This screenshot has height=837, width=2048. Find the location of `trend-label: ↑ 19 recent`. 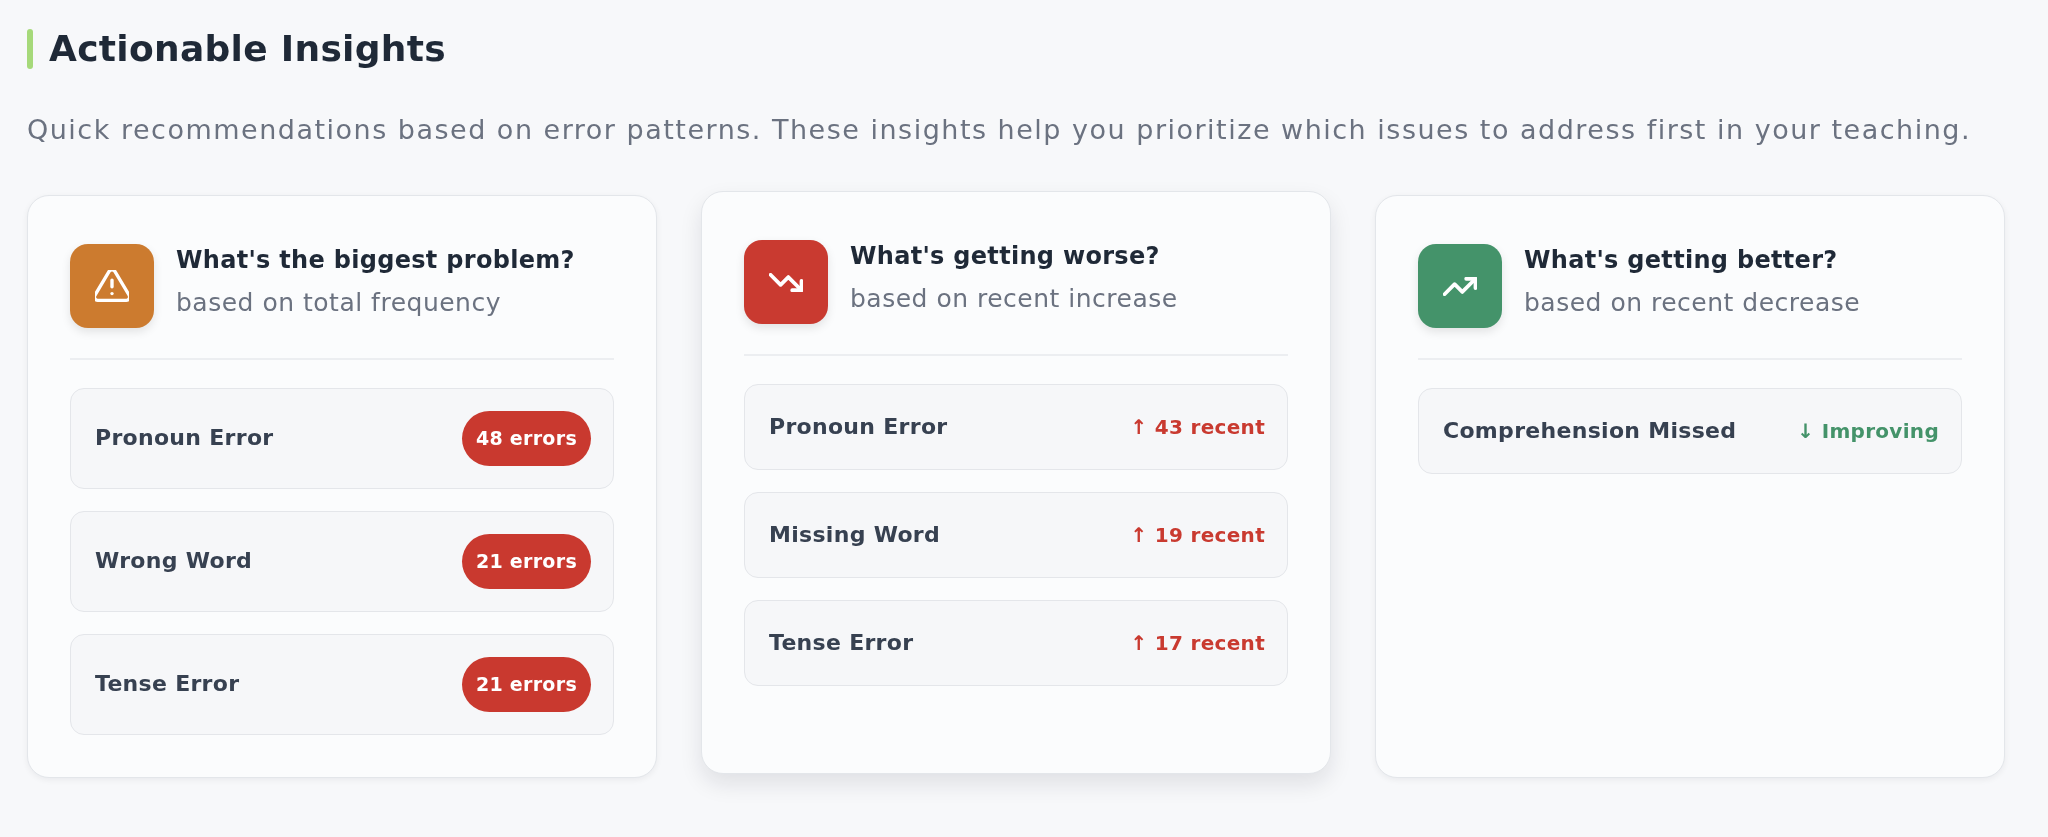

trend-label: ↑ 19 recent is located at coordinates (1197, 535).